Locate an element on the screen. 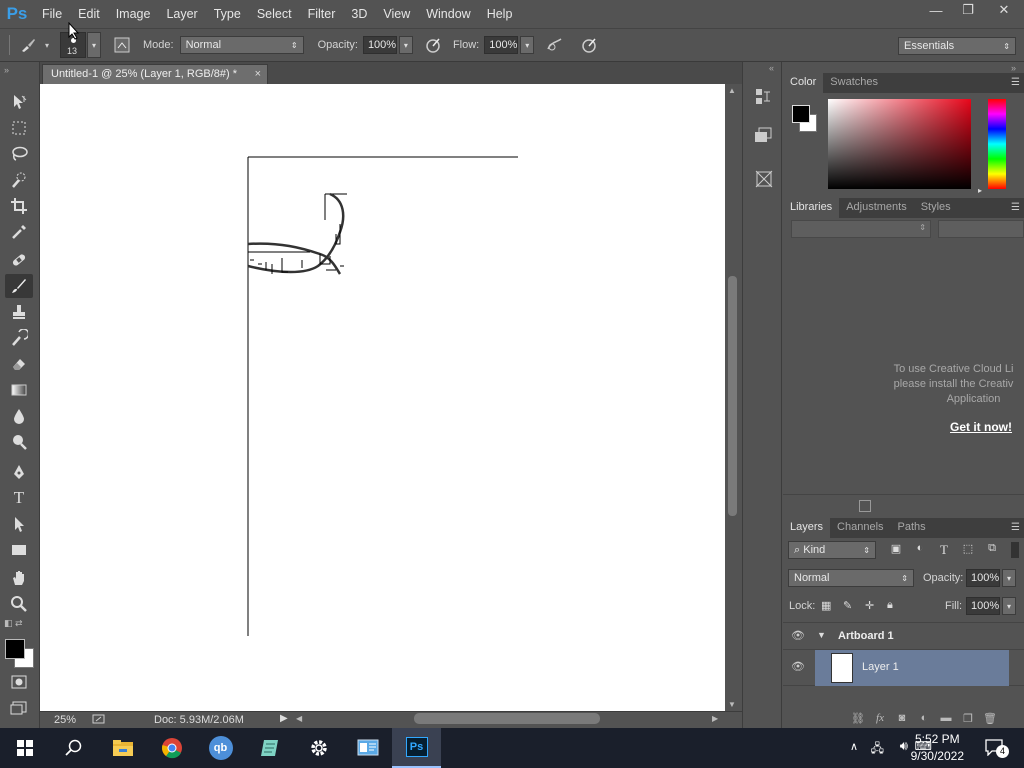 This screenshot has width=1024, height=768. move-tool-icon is located at coordinates (19, 102).